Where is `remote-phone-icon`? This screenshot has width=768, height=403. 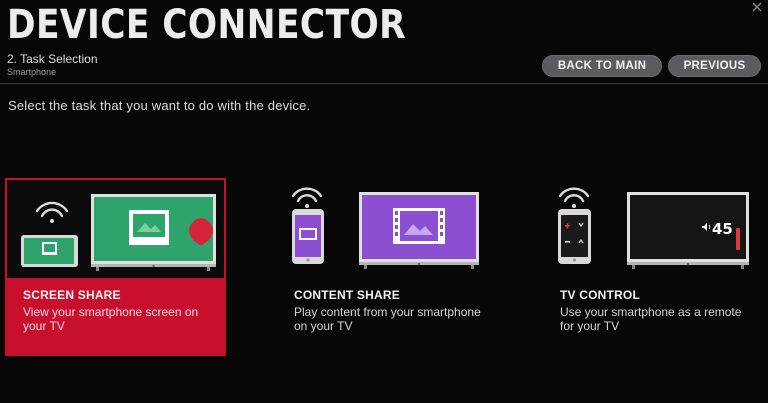 remote-phone-icon is located at coordinates (574, 236).